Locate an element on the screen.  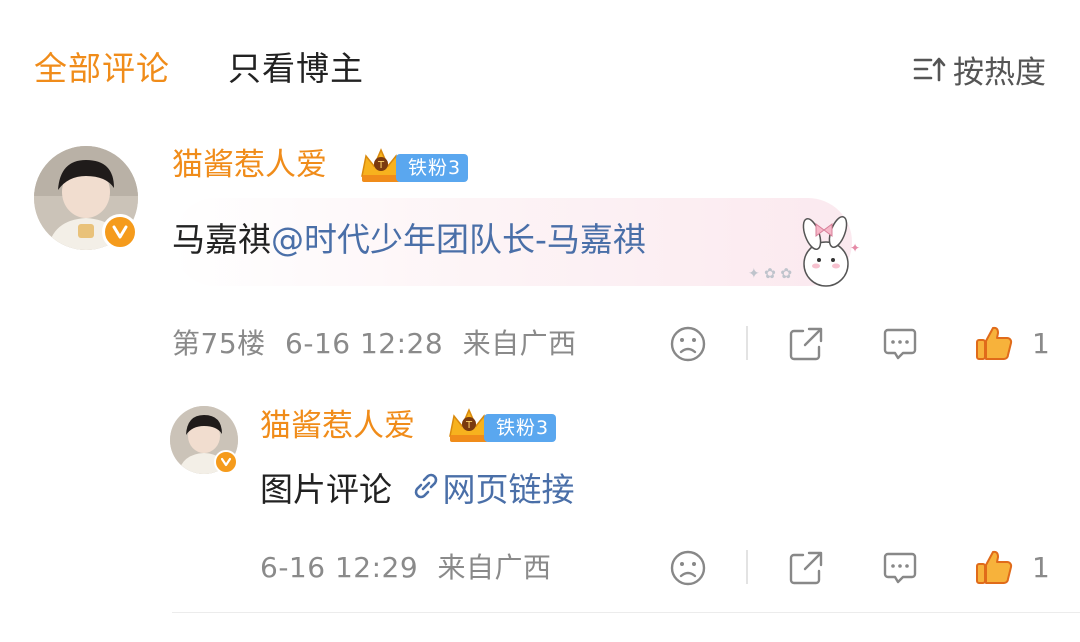
reply-meta: 6-16 12:29 来自广西 is located at coordinates (406, 568).